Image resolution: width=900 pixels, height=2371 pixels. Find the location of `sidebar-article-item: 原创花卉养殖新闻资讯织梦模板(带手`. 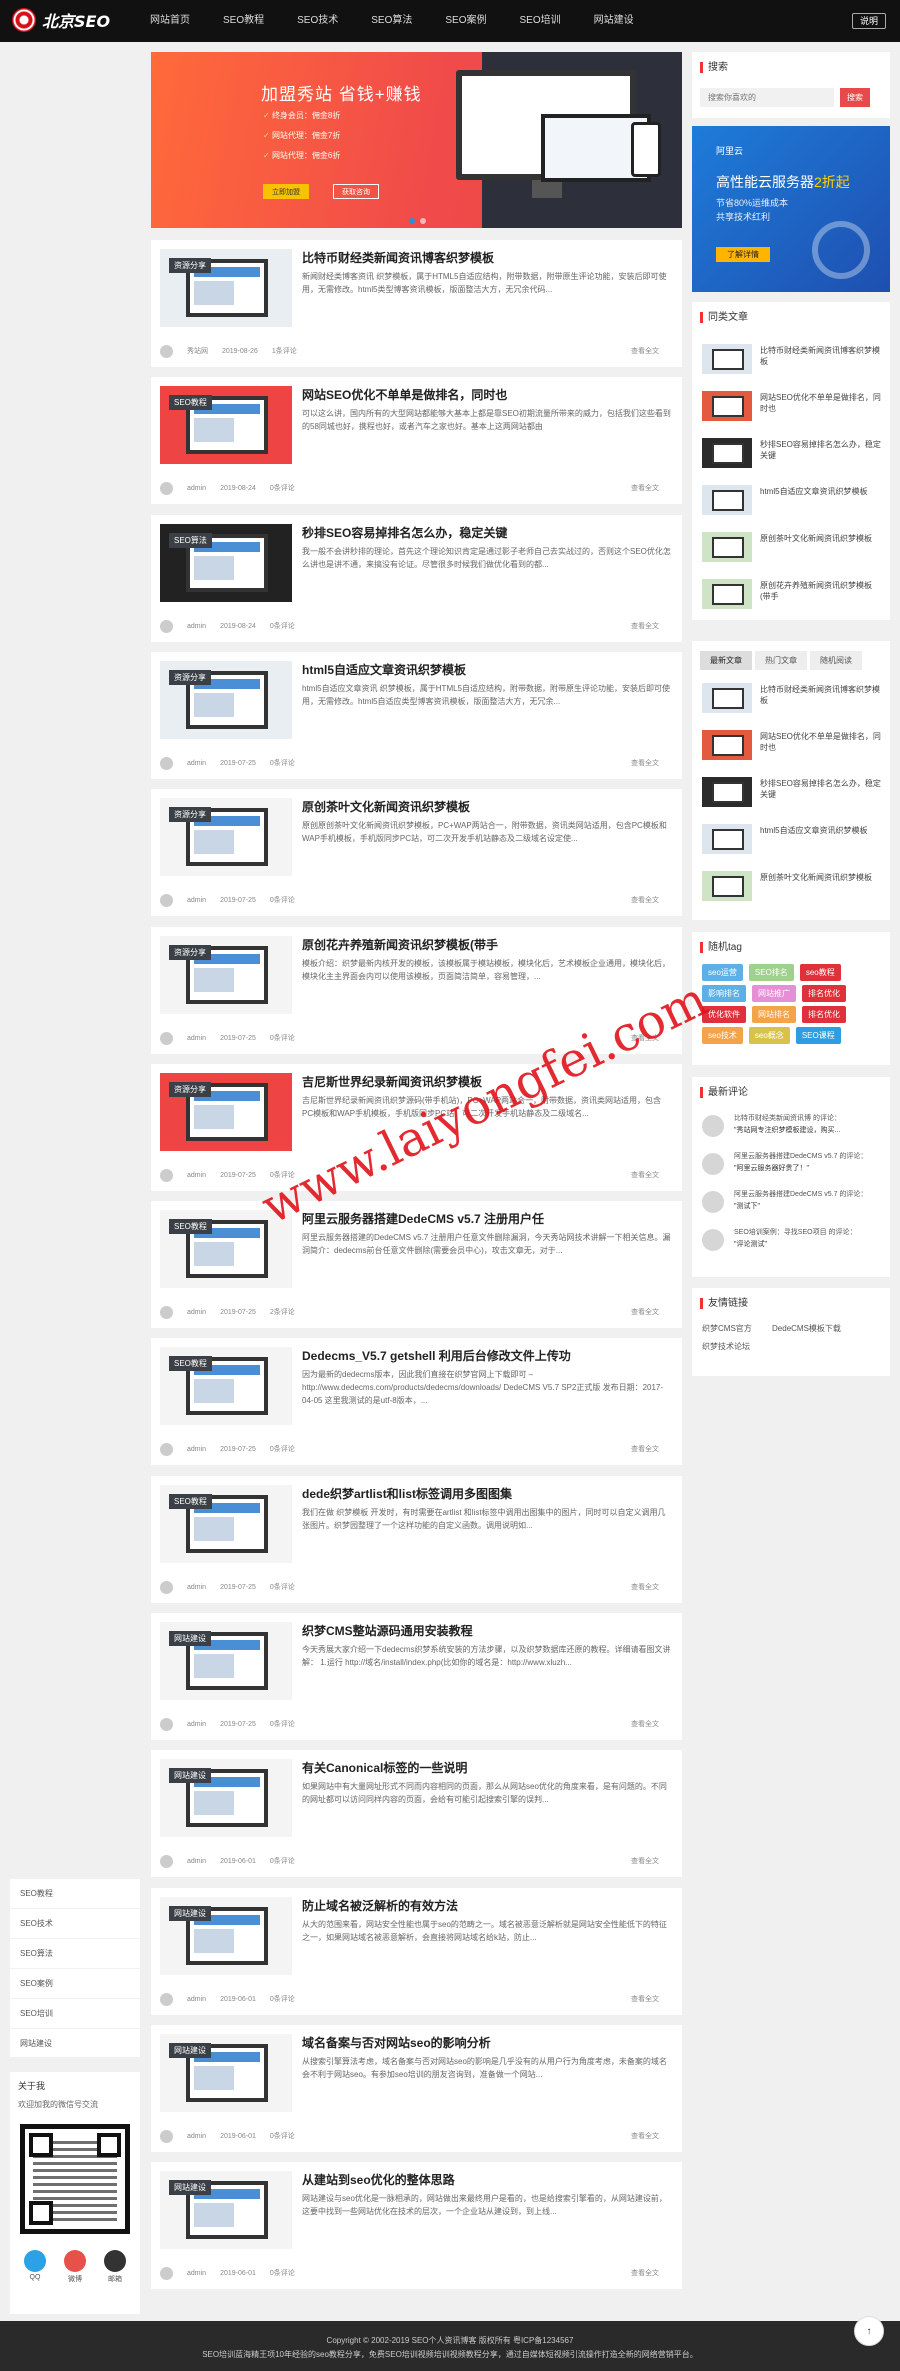

sidebar-article-item: 原创花卉养殖新闻资讯织梦模板(带手 is located at coordinates (792, 596).